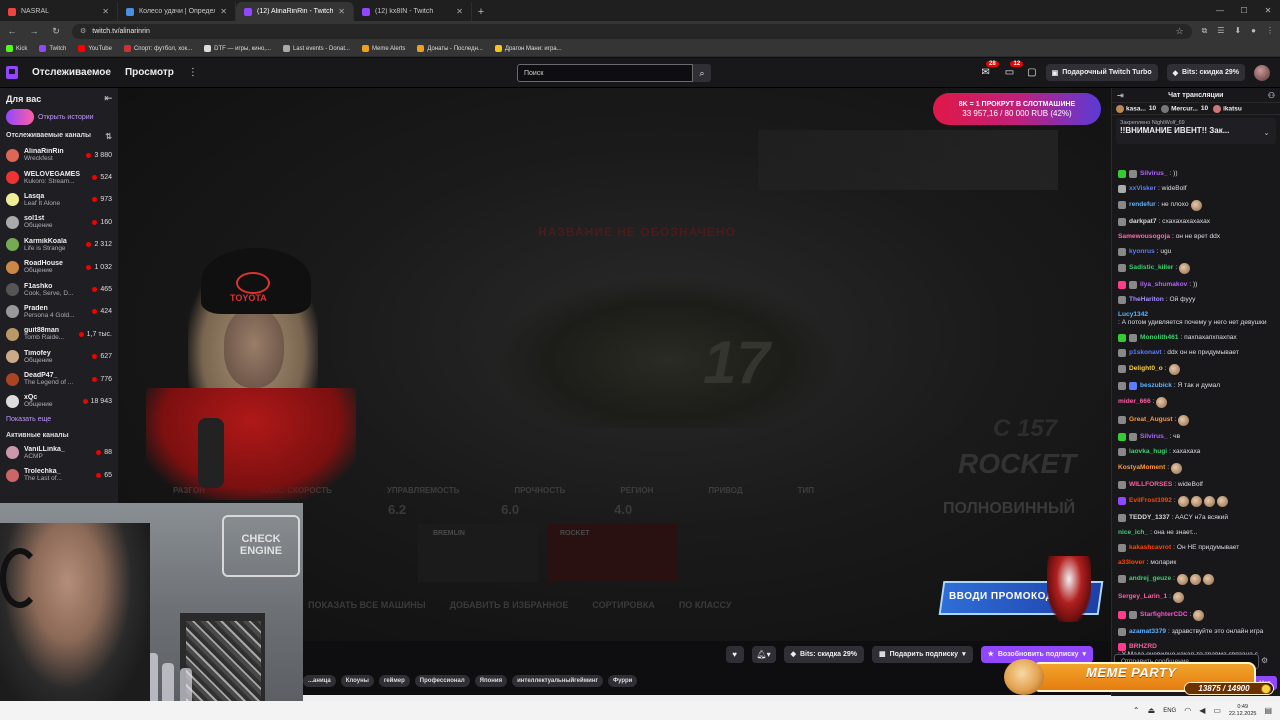 This screenshot has width=1280, height=720. Describe the element at coordinates (59, 222) in the screenshot. I see `sidebar-channel: sol1st Общение 160` at that location.